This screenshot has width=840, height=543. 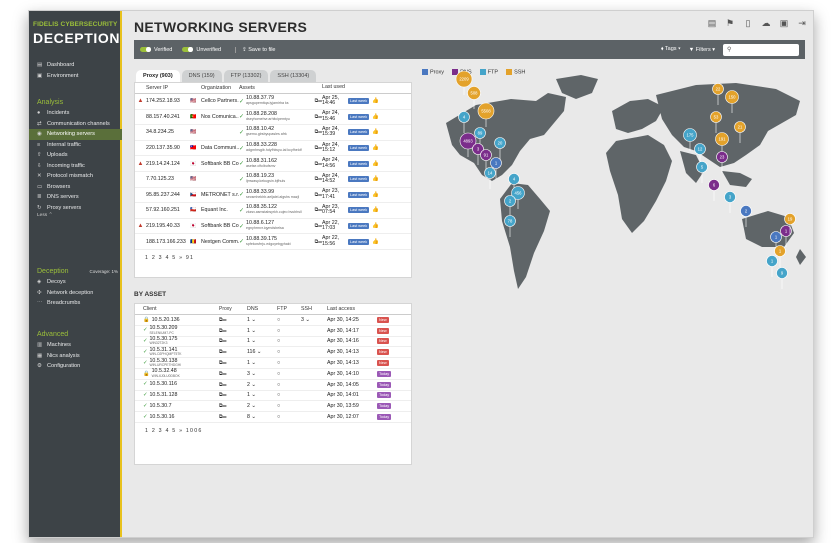 What do you see at coordinates (75, 155) in the screenshot?
I see `sidebar-item-uploads: ⇧ Uploads` at bounding box center [75, 155].